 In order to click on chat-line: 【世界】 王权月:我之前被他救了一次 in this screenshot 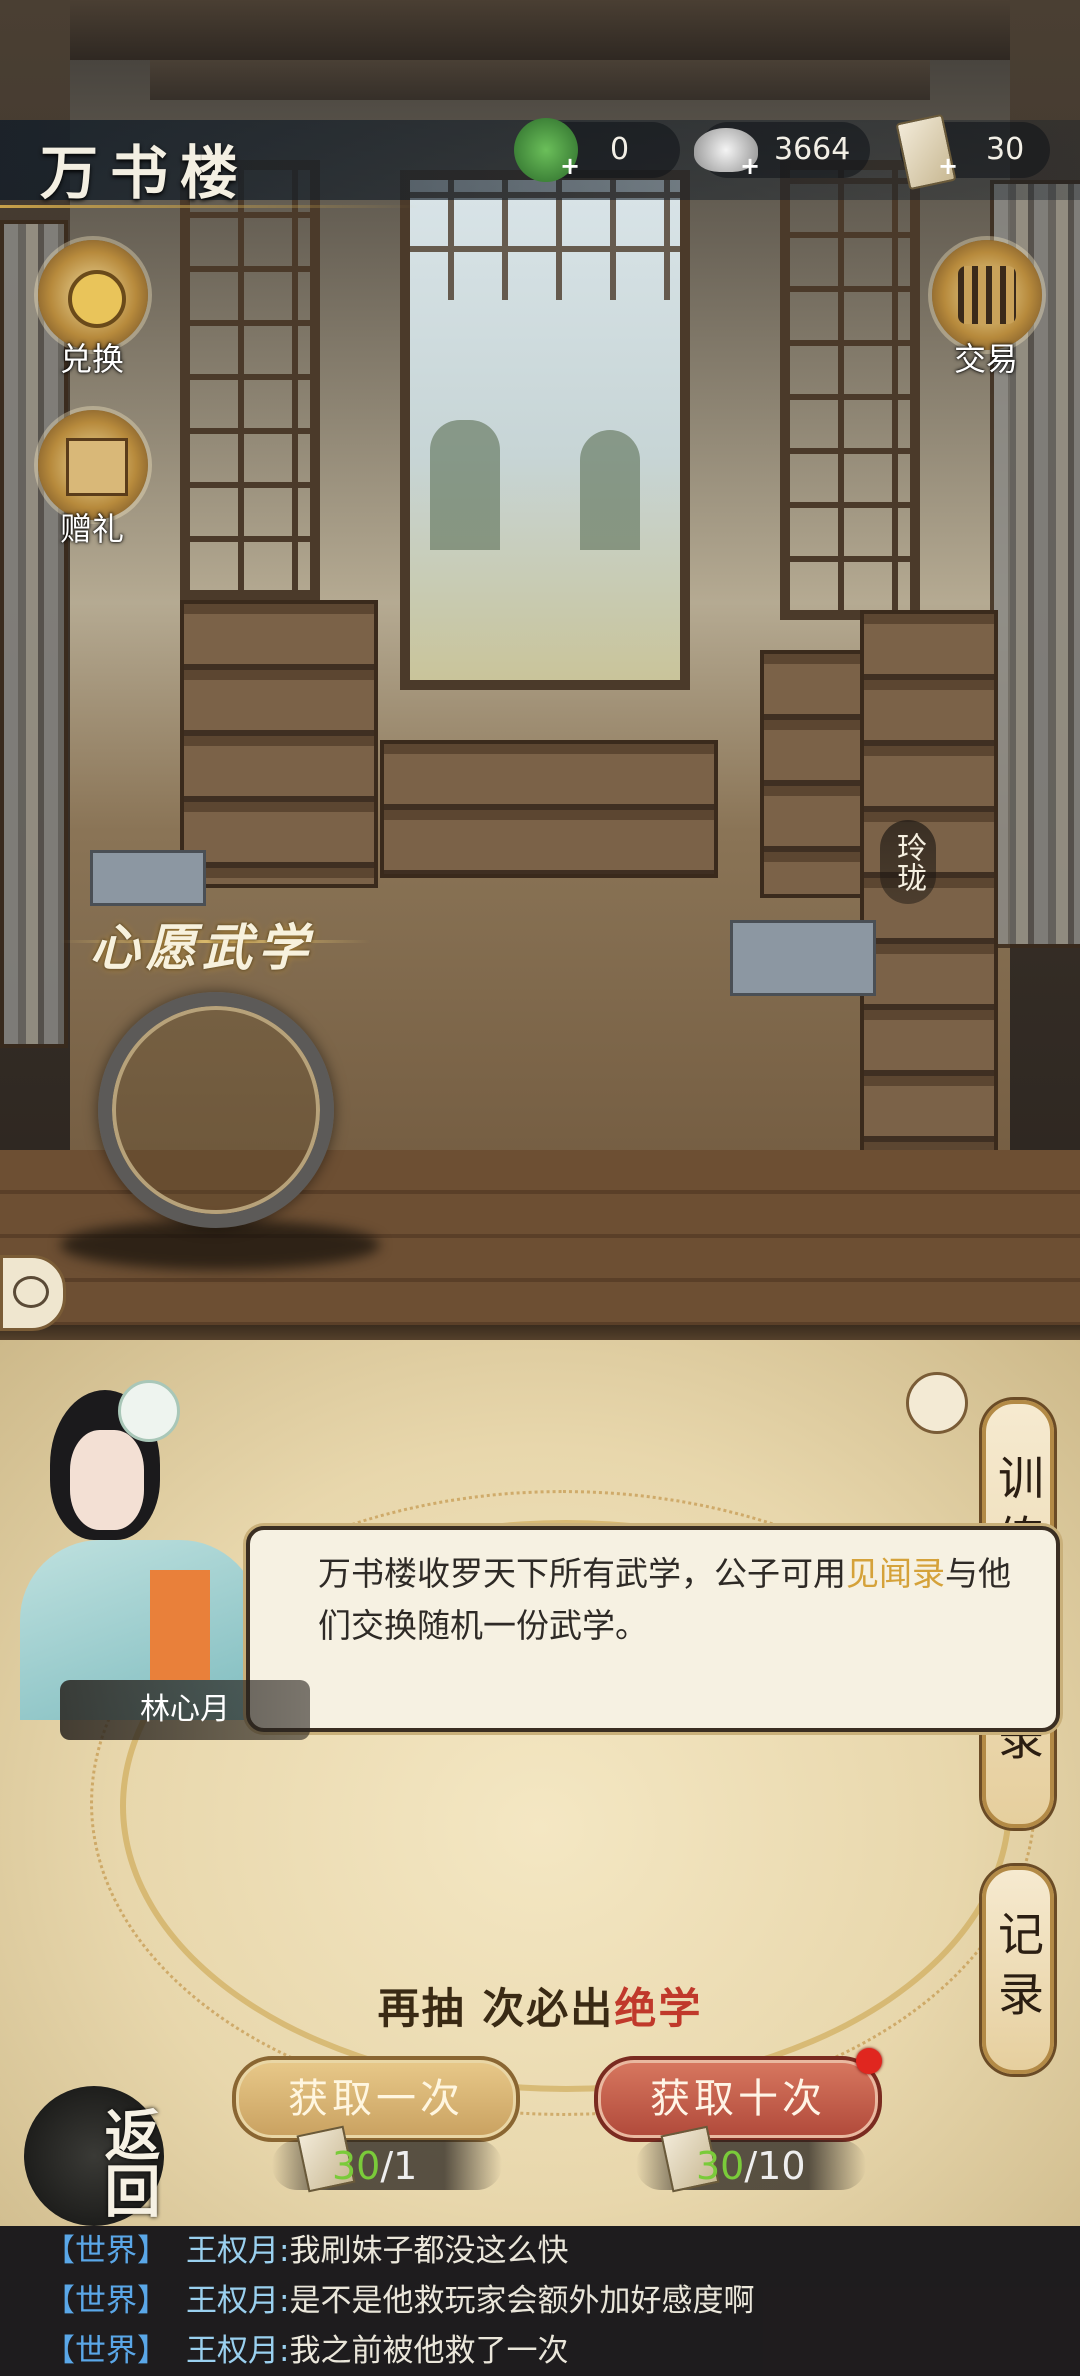, I will do `click(306, 2351)`.